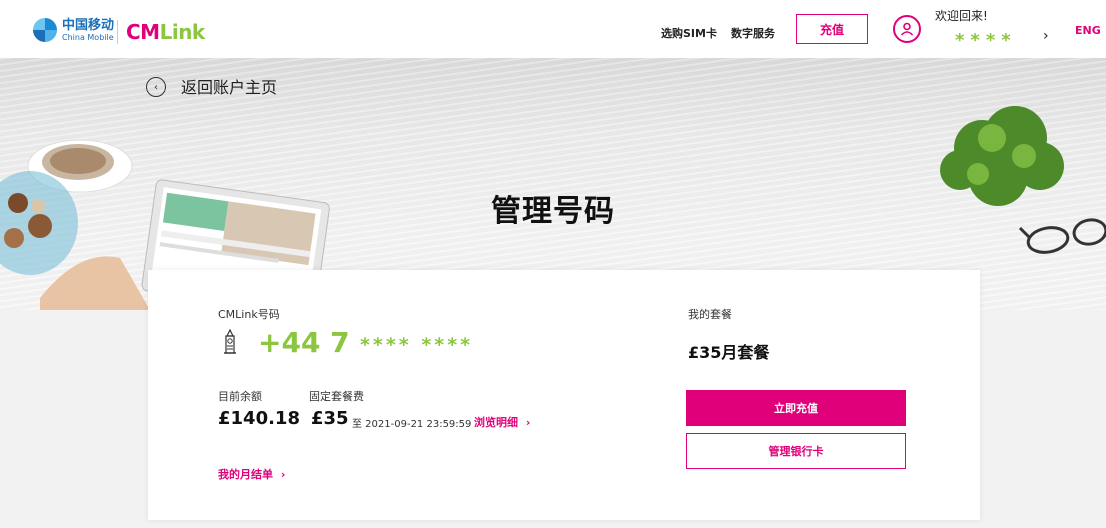 This screenshot has height=528, width=1106. What do you see at coordinates (330, 418) in the screenshot?
I see `fixed-fee-value: £35` at bounding box center [330, 418].